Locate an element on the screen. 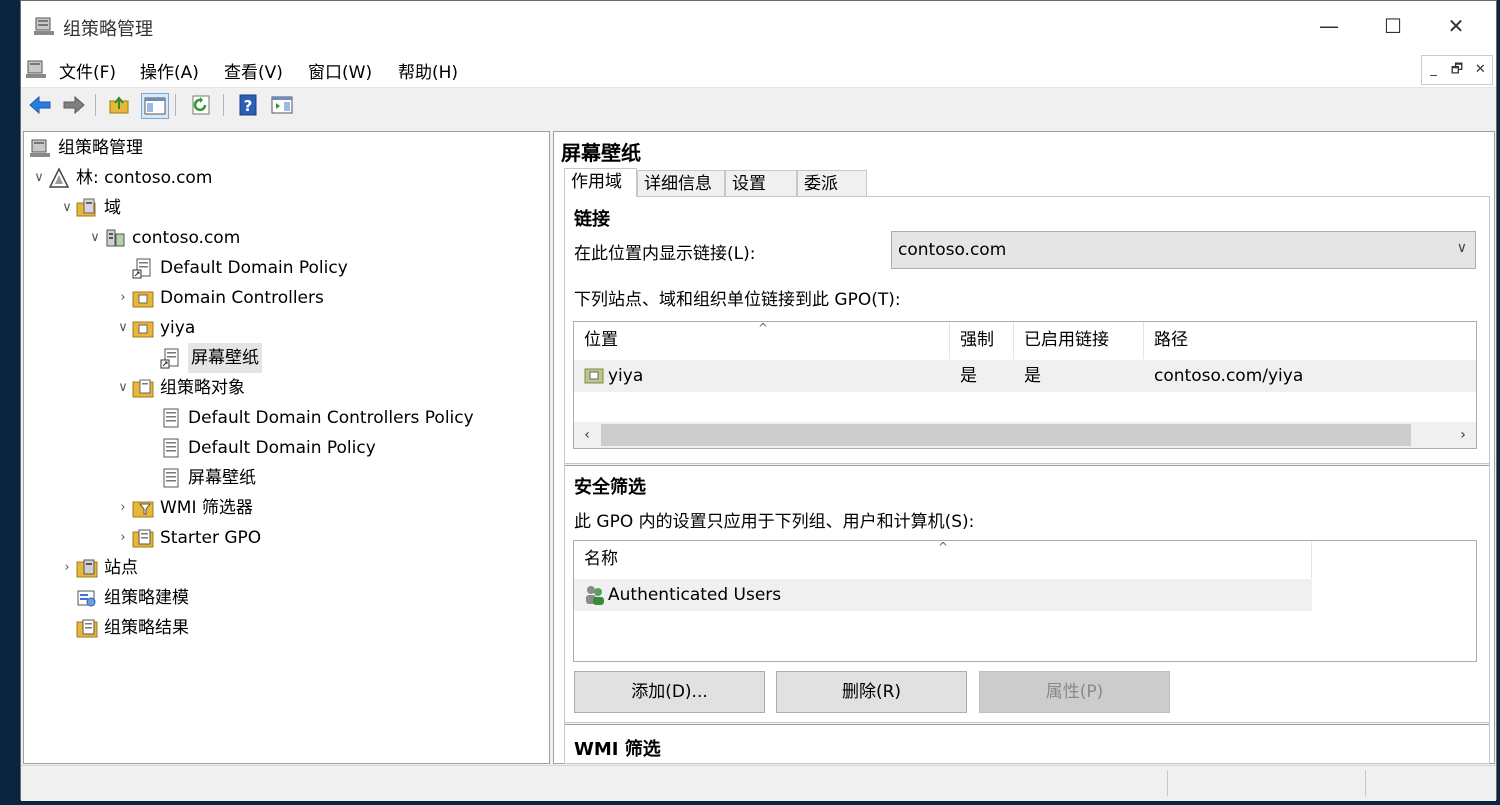 This screenshot has width=1500, height=805. tree-item-gpo-ddp: Default Domain Policy is located at coordinates (259, 448).